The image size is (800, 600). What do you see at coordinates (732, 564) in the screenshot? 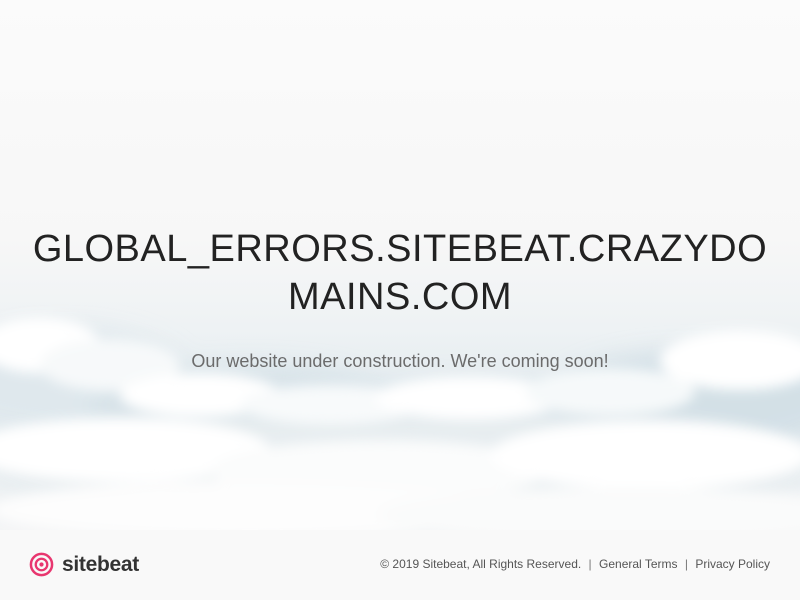
I see `privacy-policy-link: Privacy Policy` at bounding box center [732, 564].